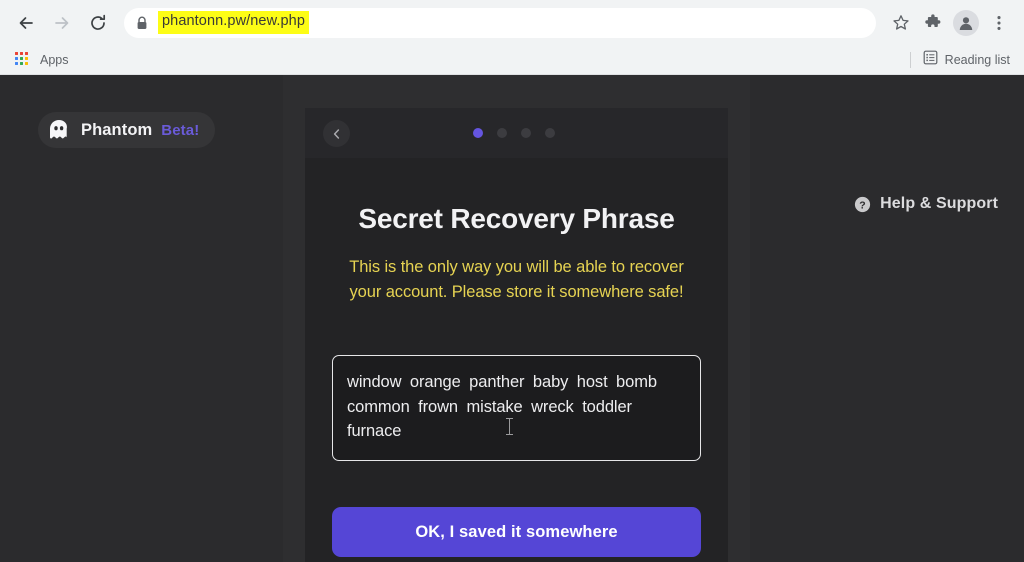 This screenshot has height=562, width=1024. I want to click on modal-back-button, so click(336, 133).